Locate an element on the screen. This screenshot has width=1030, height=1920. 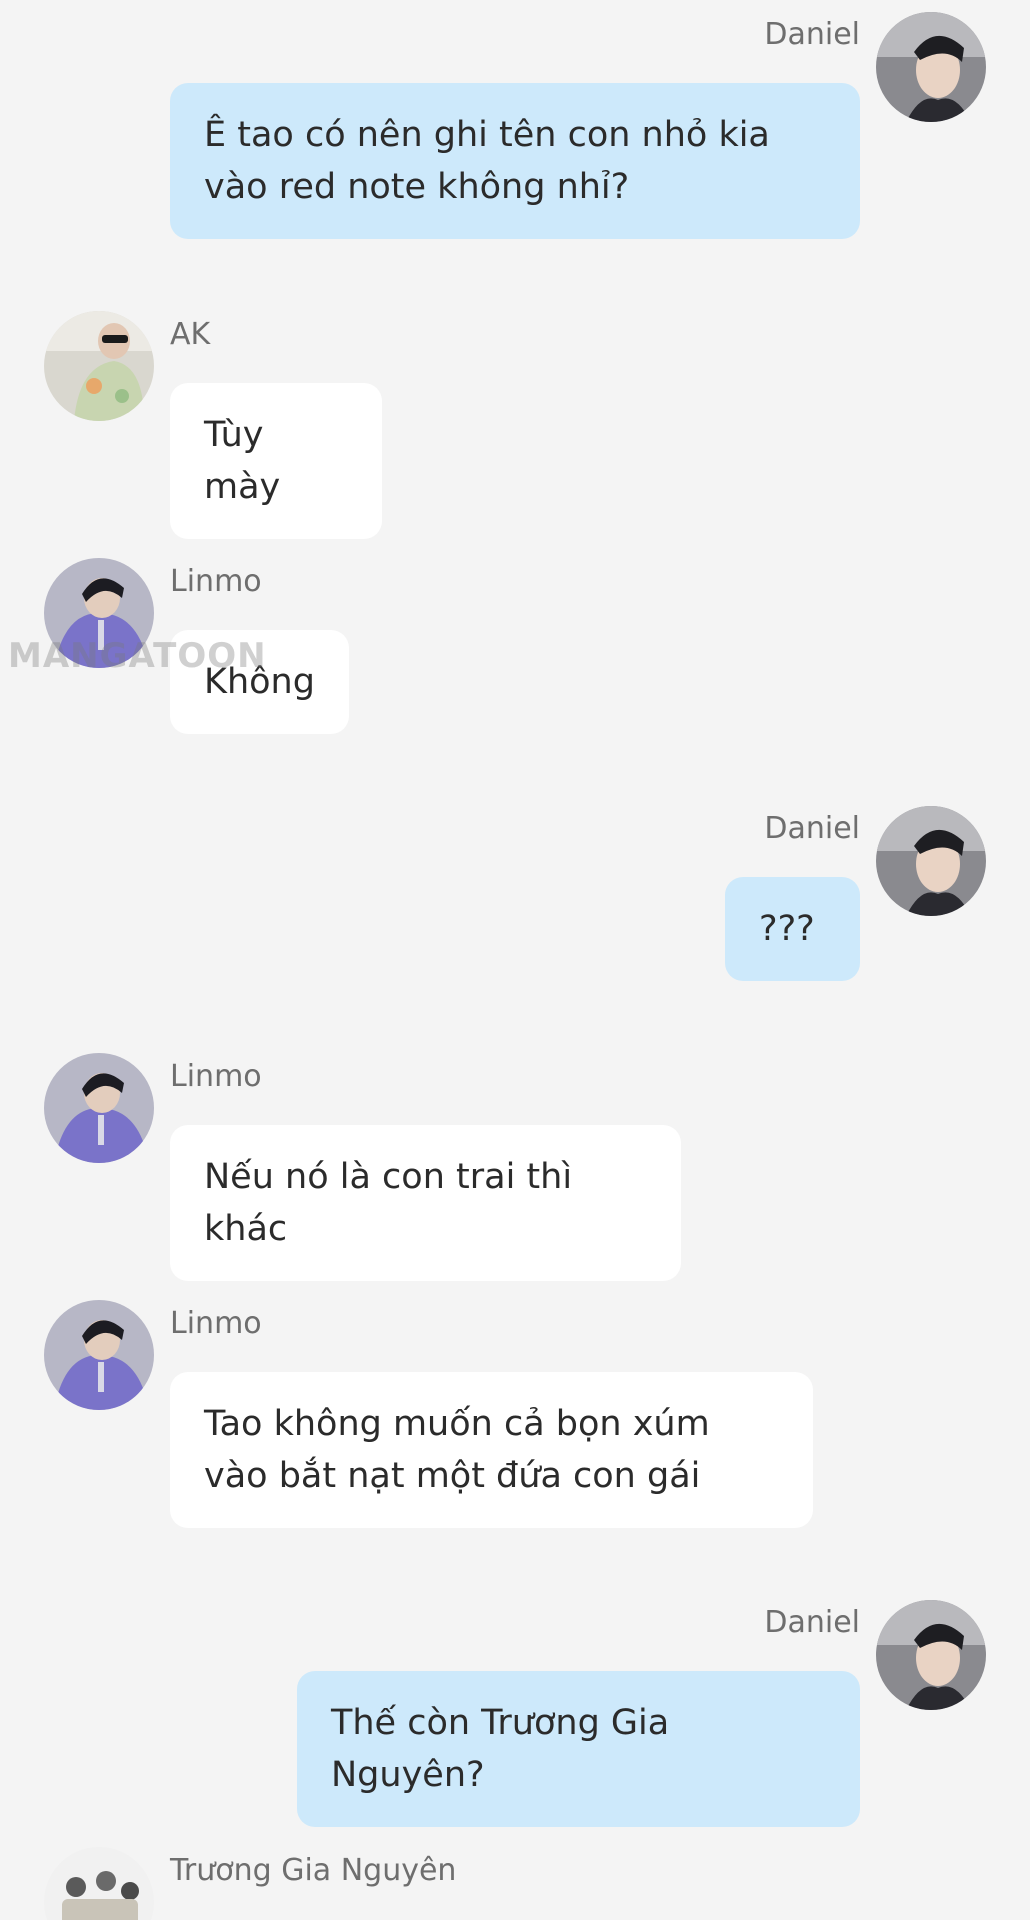
avatar-truong-gia-nguyen is located at coordinates (99, 1883).